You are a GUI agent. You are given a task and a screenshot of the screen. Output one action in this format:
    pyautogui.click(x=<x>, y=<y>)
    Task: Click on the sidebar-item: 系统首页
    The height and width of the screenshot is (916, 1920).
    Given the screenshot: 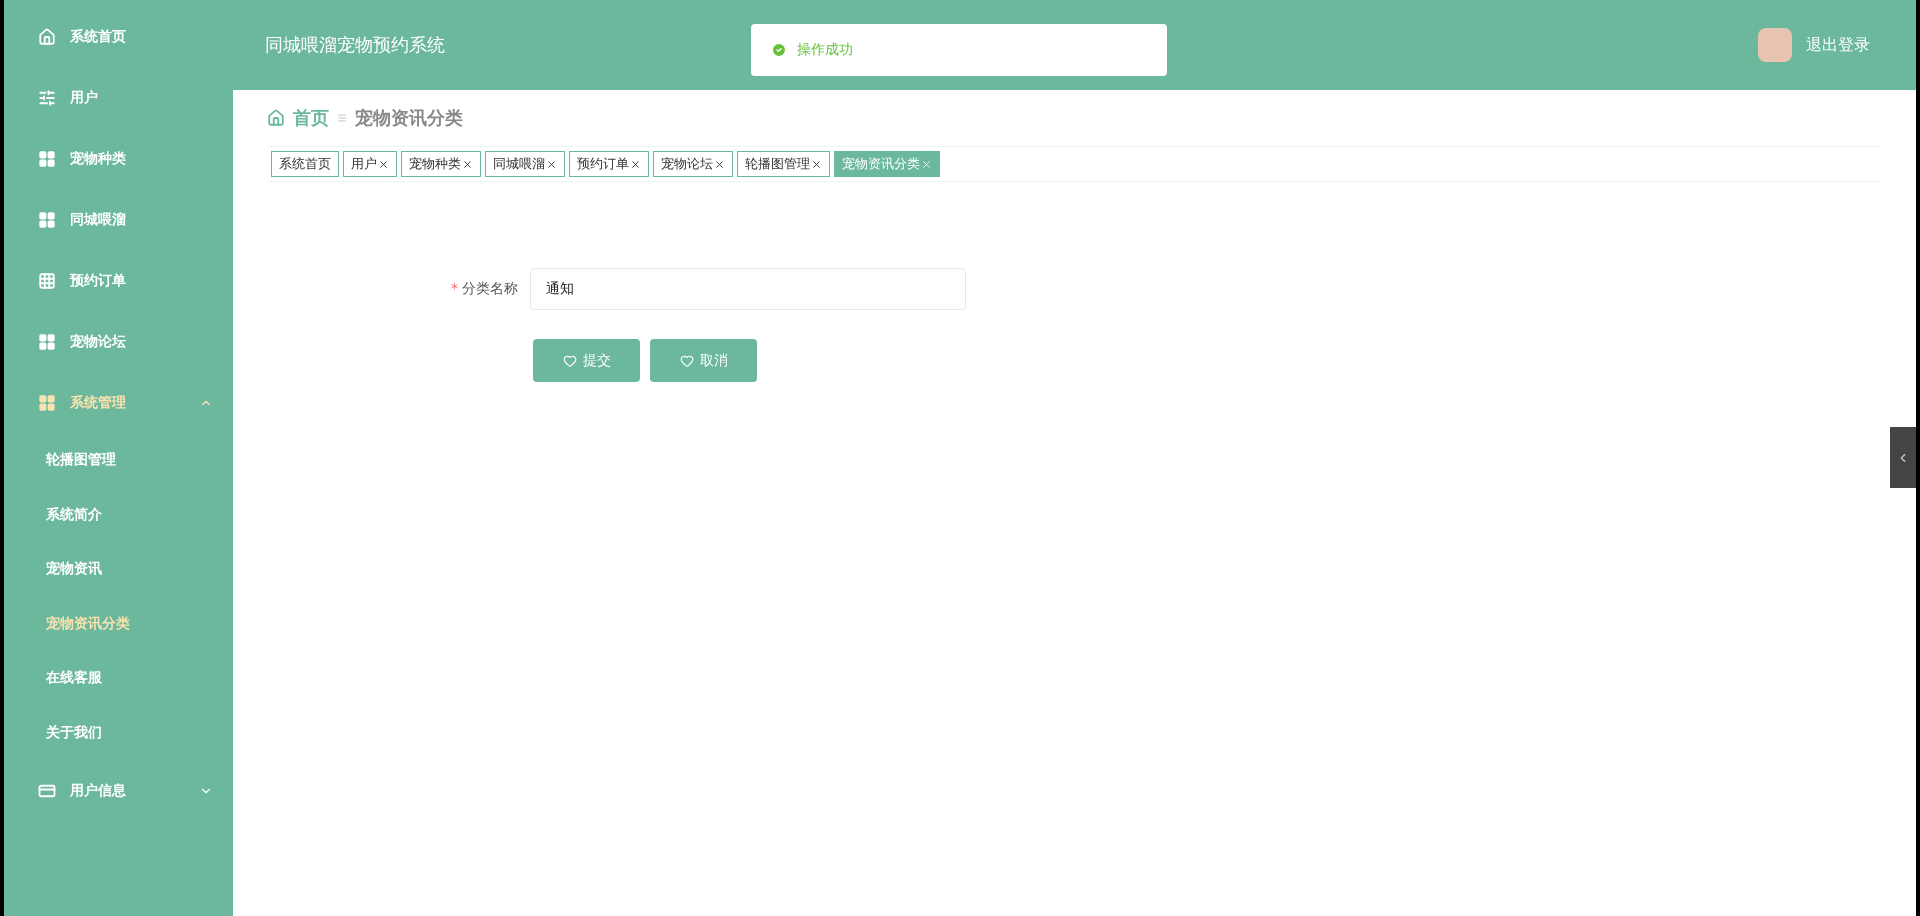 What is the action you would take?
    pyautogui.click(x=118, y=36)
    